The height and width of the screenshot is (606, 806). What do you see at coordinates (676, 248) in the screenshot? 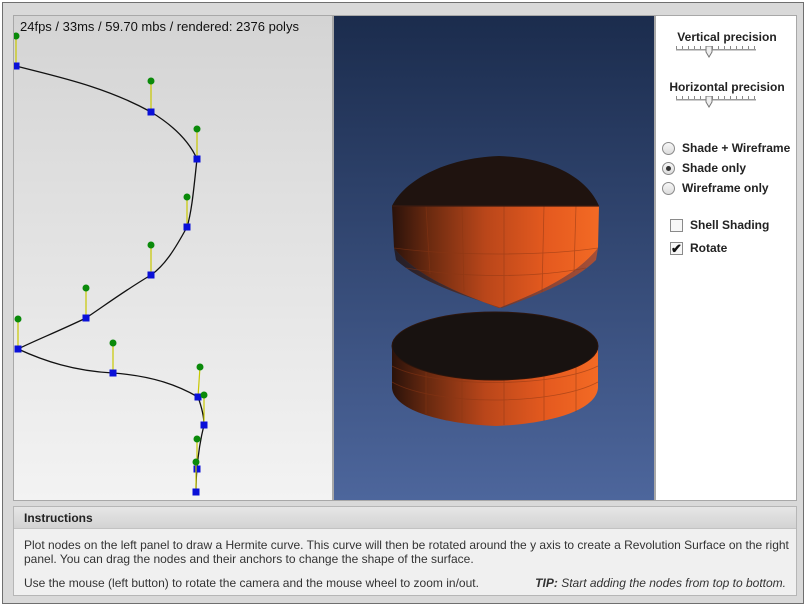
I see `rotate-checkbox: ✔` at bounding box center [676, 248].